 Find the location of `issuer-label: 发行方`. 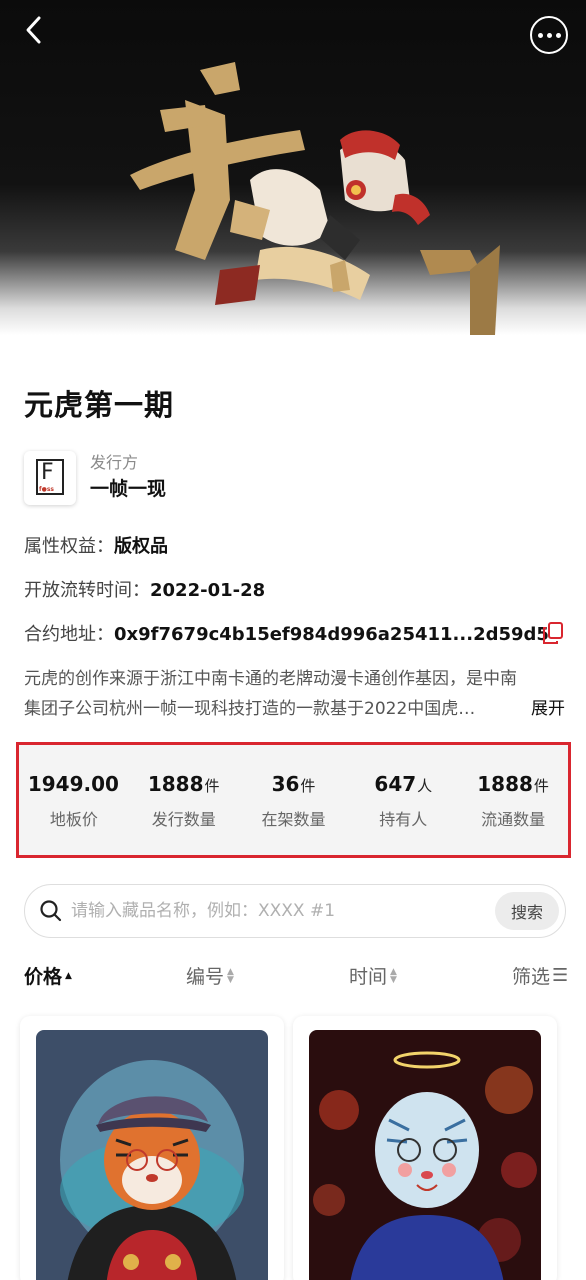

issuer-label: 发行方 is located at coordinates (114, 462).